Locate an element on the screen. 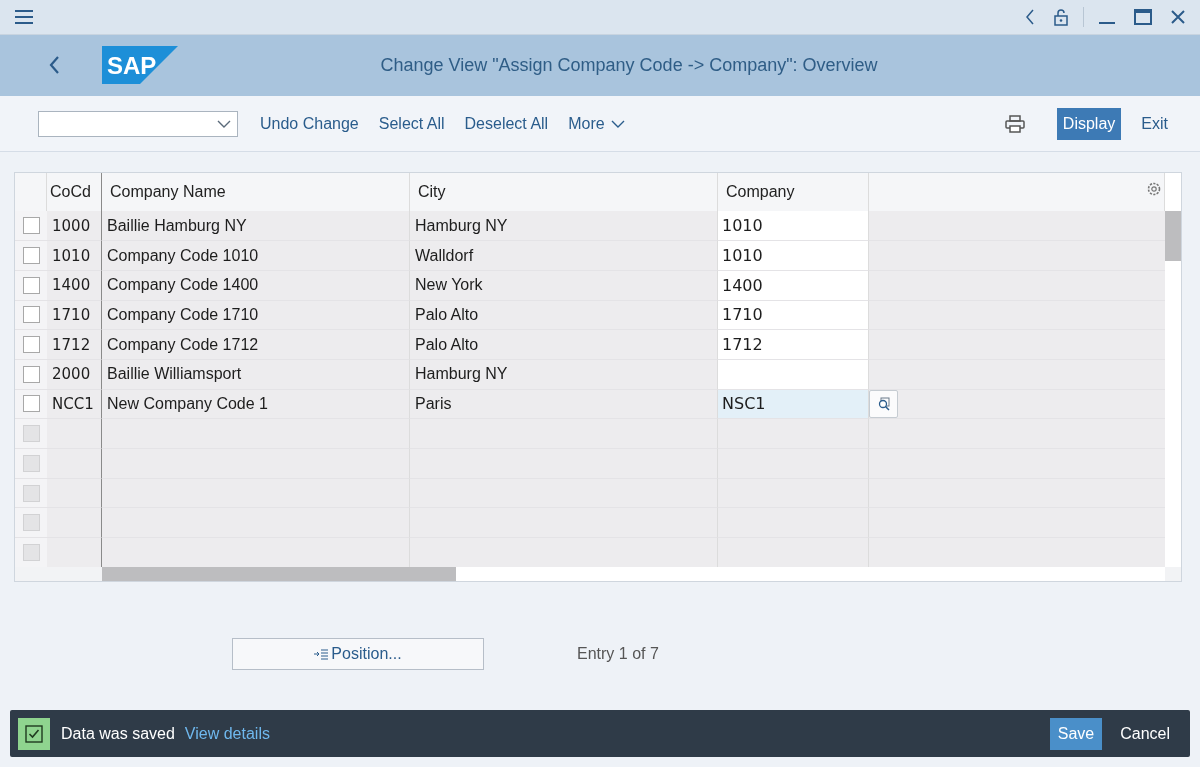  table-cell: Company Code 1710 is located at coordinates (256, 315).